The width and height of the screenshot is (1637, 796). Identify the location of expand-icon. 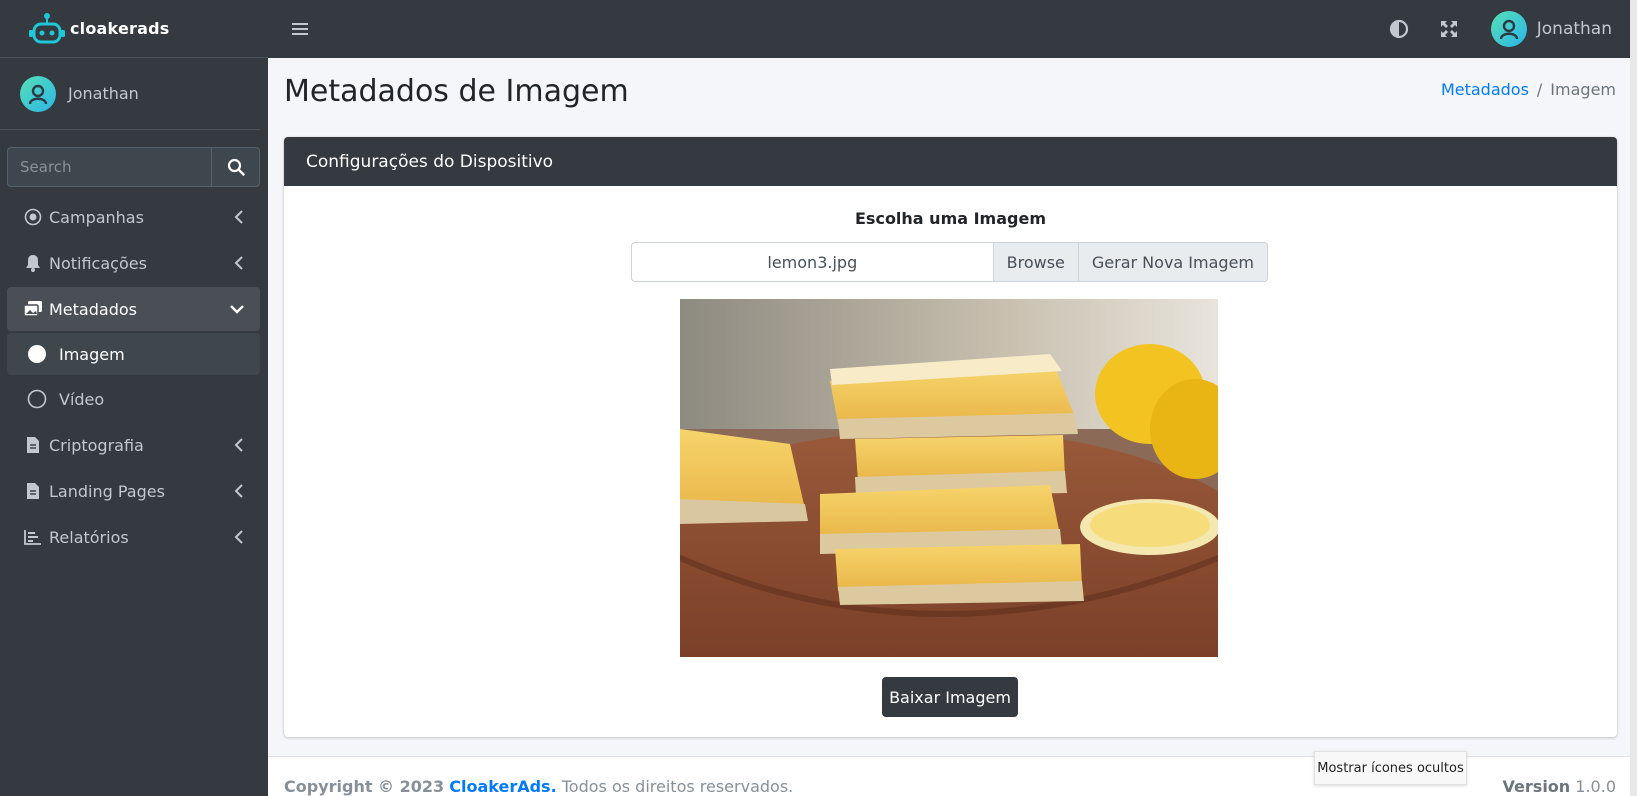
(1448, 29).